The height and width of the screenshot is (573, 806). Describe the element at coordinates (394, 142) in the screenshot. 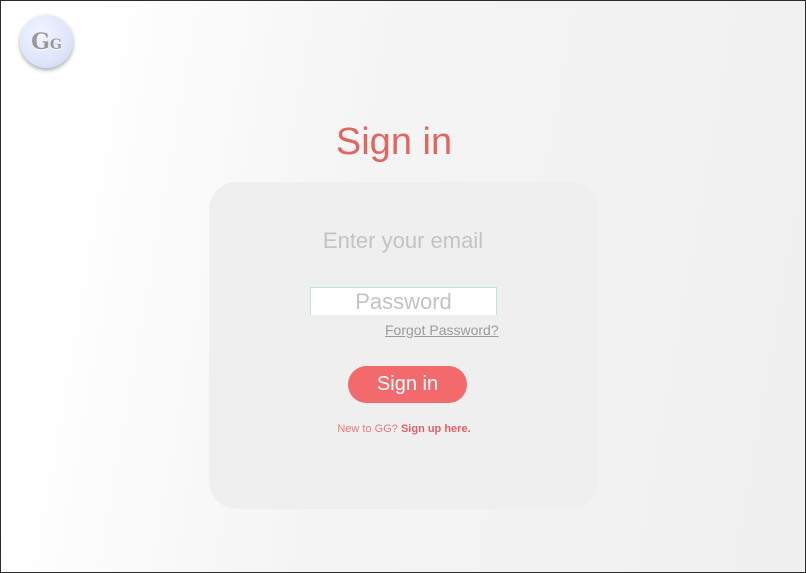

I see `page-title: Sign in` at that location.